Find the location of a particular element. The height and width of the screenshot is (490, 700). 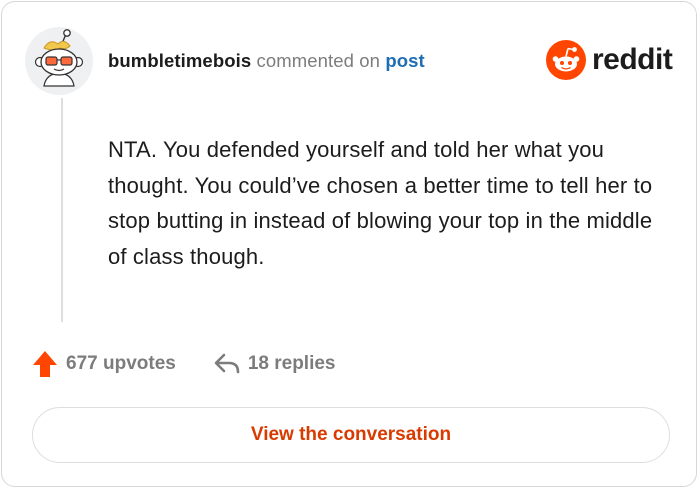

comment-header: bumbletimebois commented on post is located at coordinates (266, 61).